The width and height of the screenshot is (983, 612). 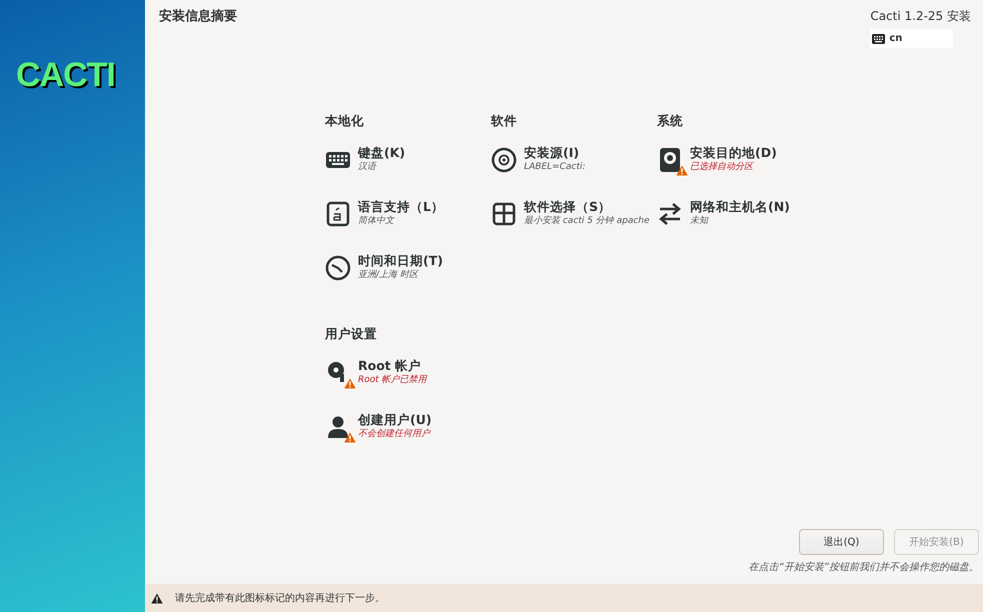 I want to click on user-icon, so click(x=338, y=427).